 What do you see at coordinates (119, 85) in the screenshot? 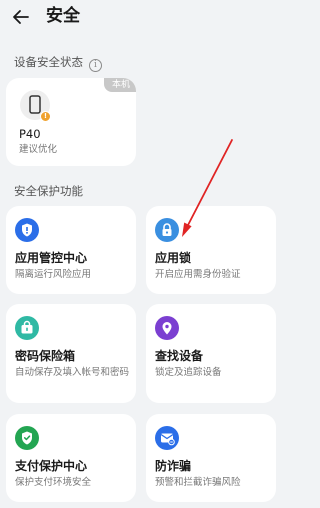
I see `current-device-badge: 本机` at bounding box center [119, 85].